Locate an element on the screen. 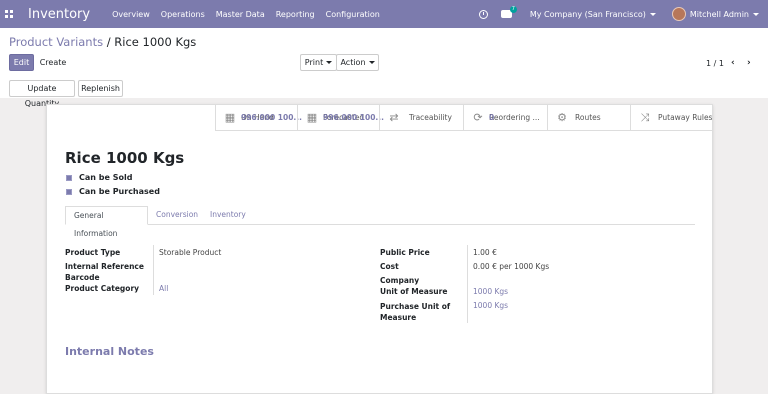 This screenshot has height=394, width=768. left-group-divider is located at coordinates (153, 270).